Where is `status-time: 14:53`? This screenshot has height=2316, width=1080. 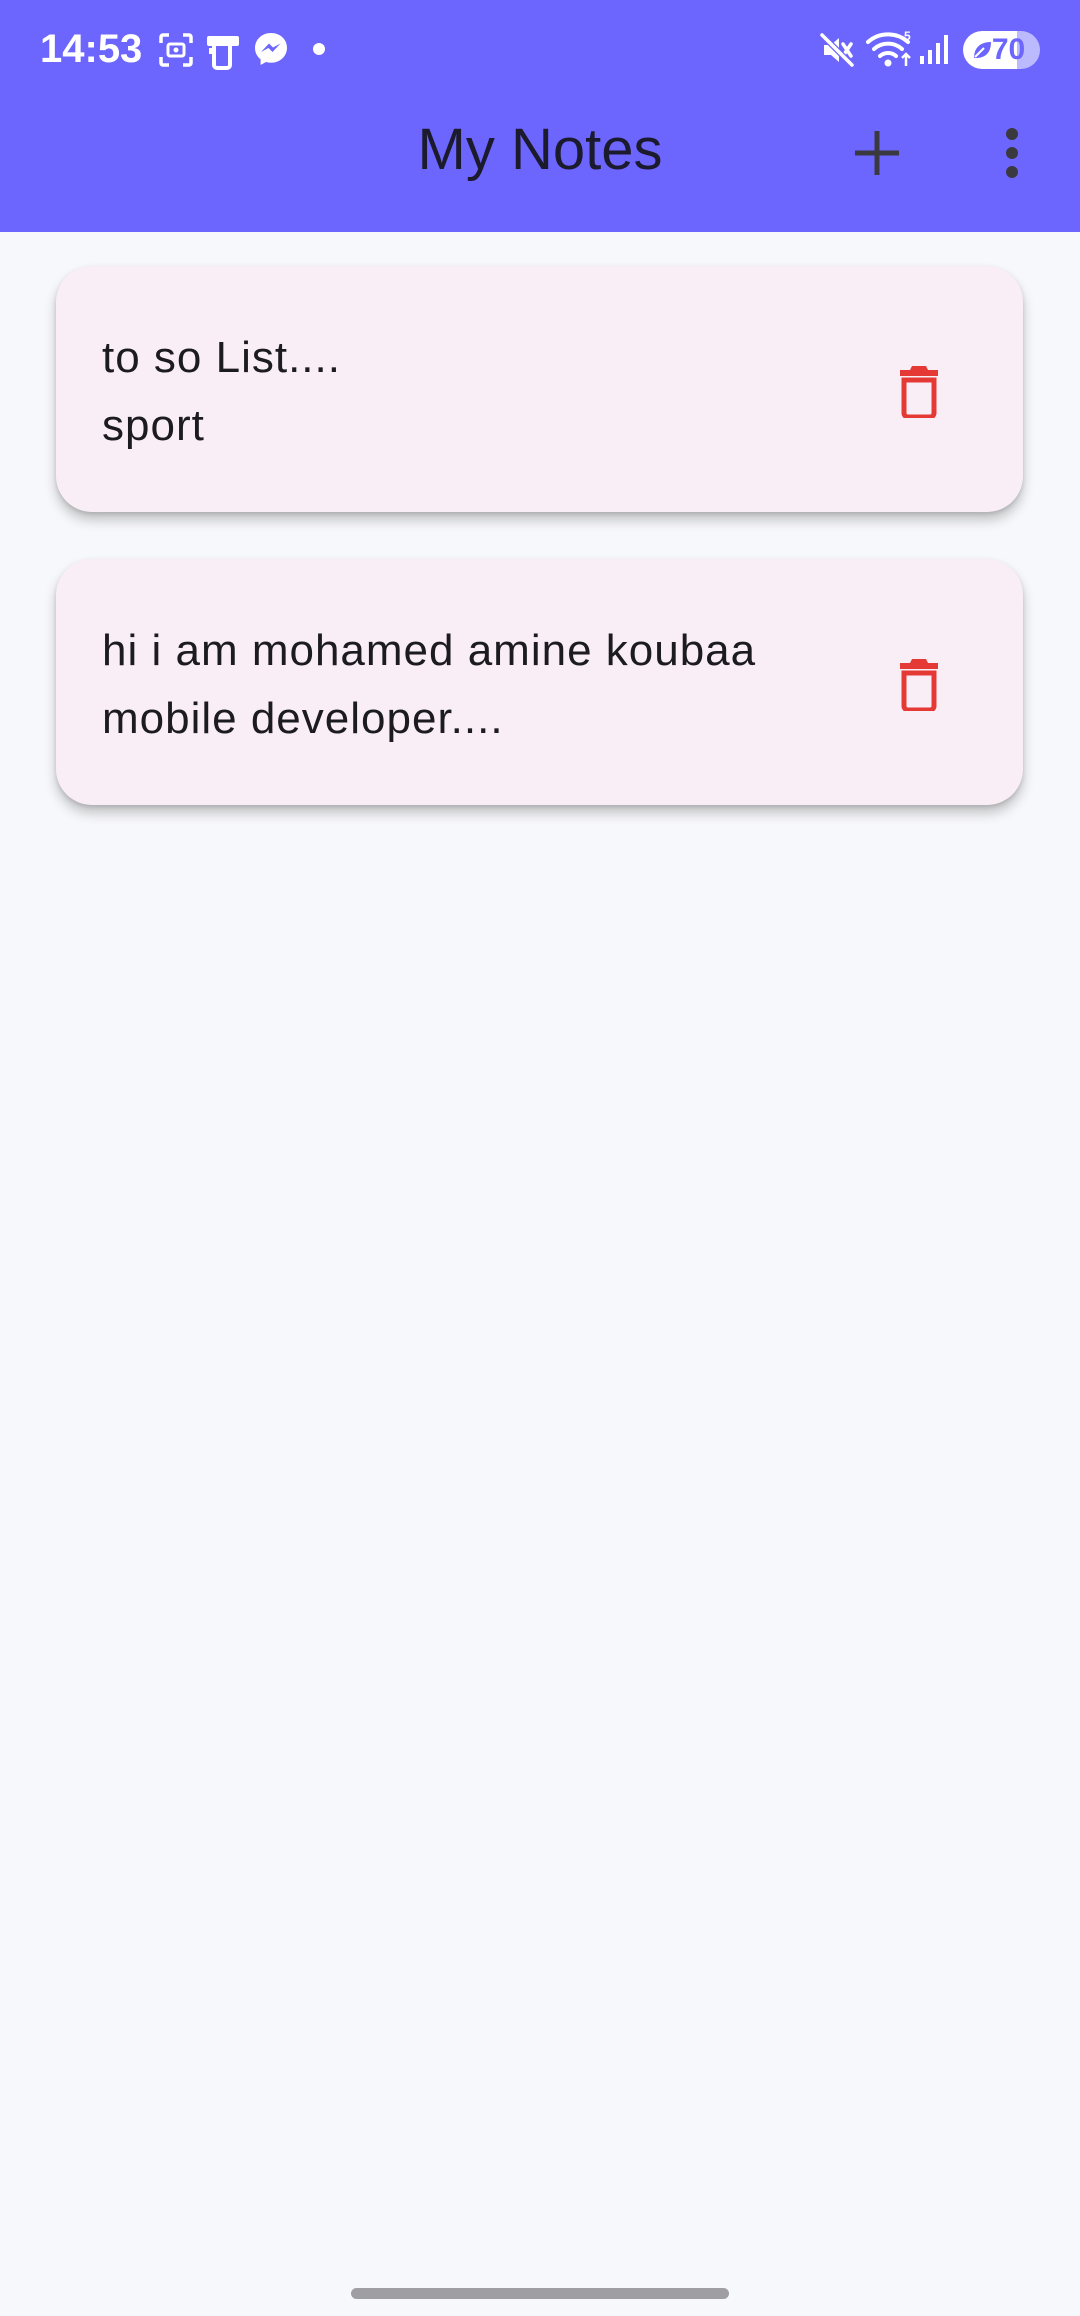
status-time: 14:53 is located at coordinates (91, 49).